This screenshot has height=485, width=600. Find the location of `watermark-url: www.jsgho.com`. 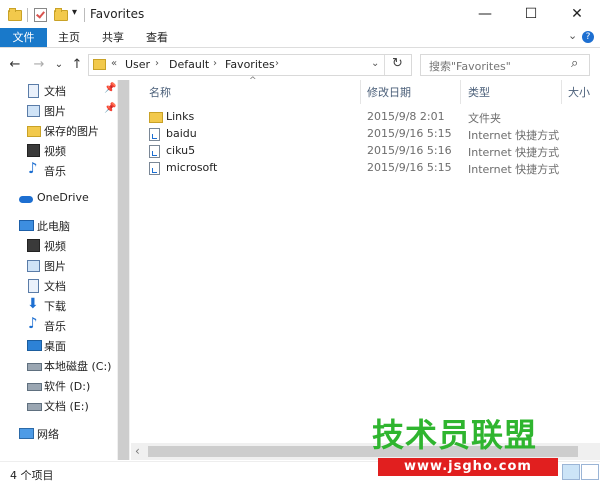

watermark-url: www.jsgho.com is located at coordinates (468, 467).